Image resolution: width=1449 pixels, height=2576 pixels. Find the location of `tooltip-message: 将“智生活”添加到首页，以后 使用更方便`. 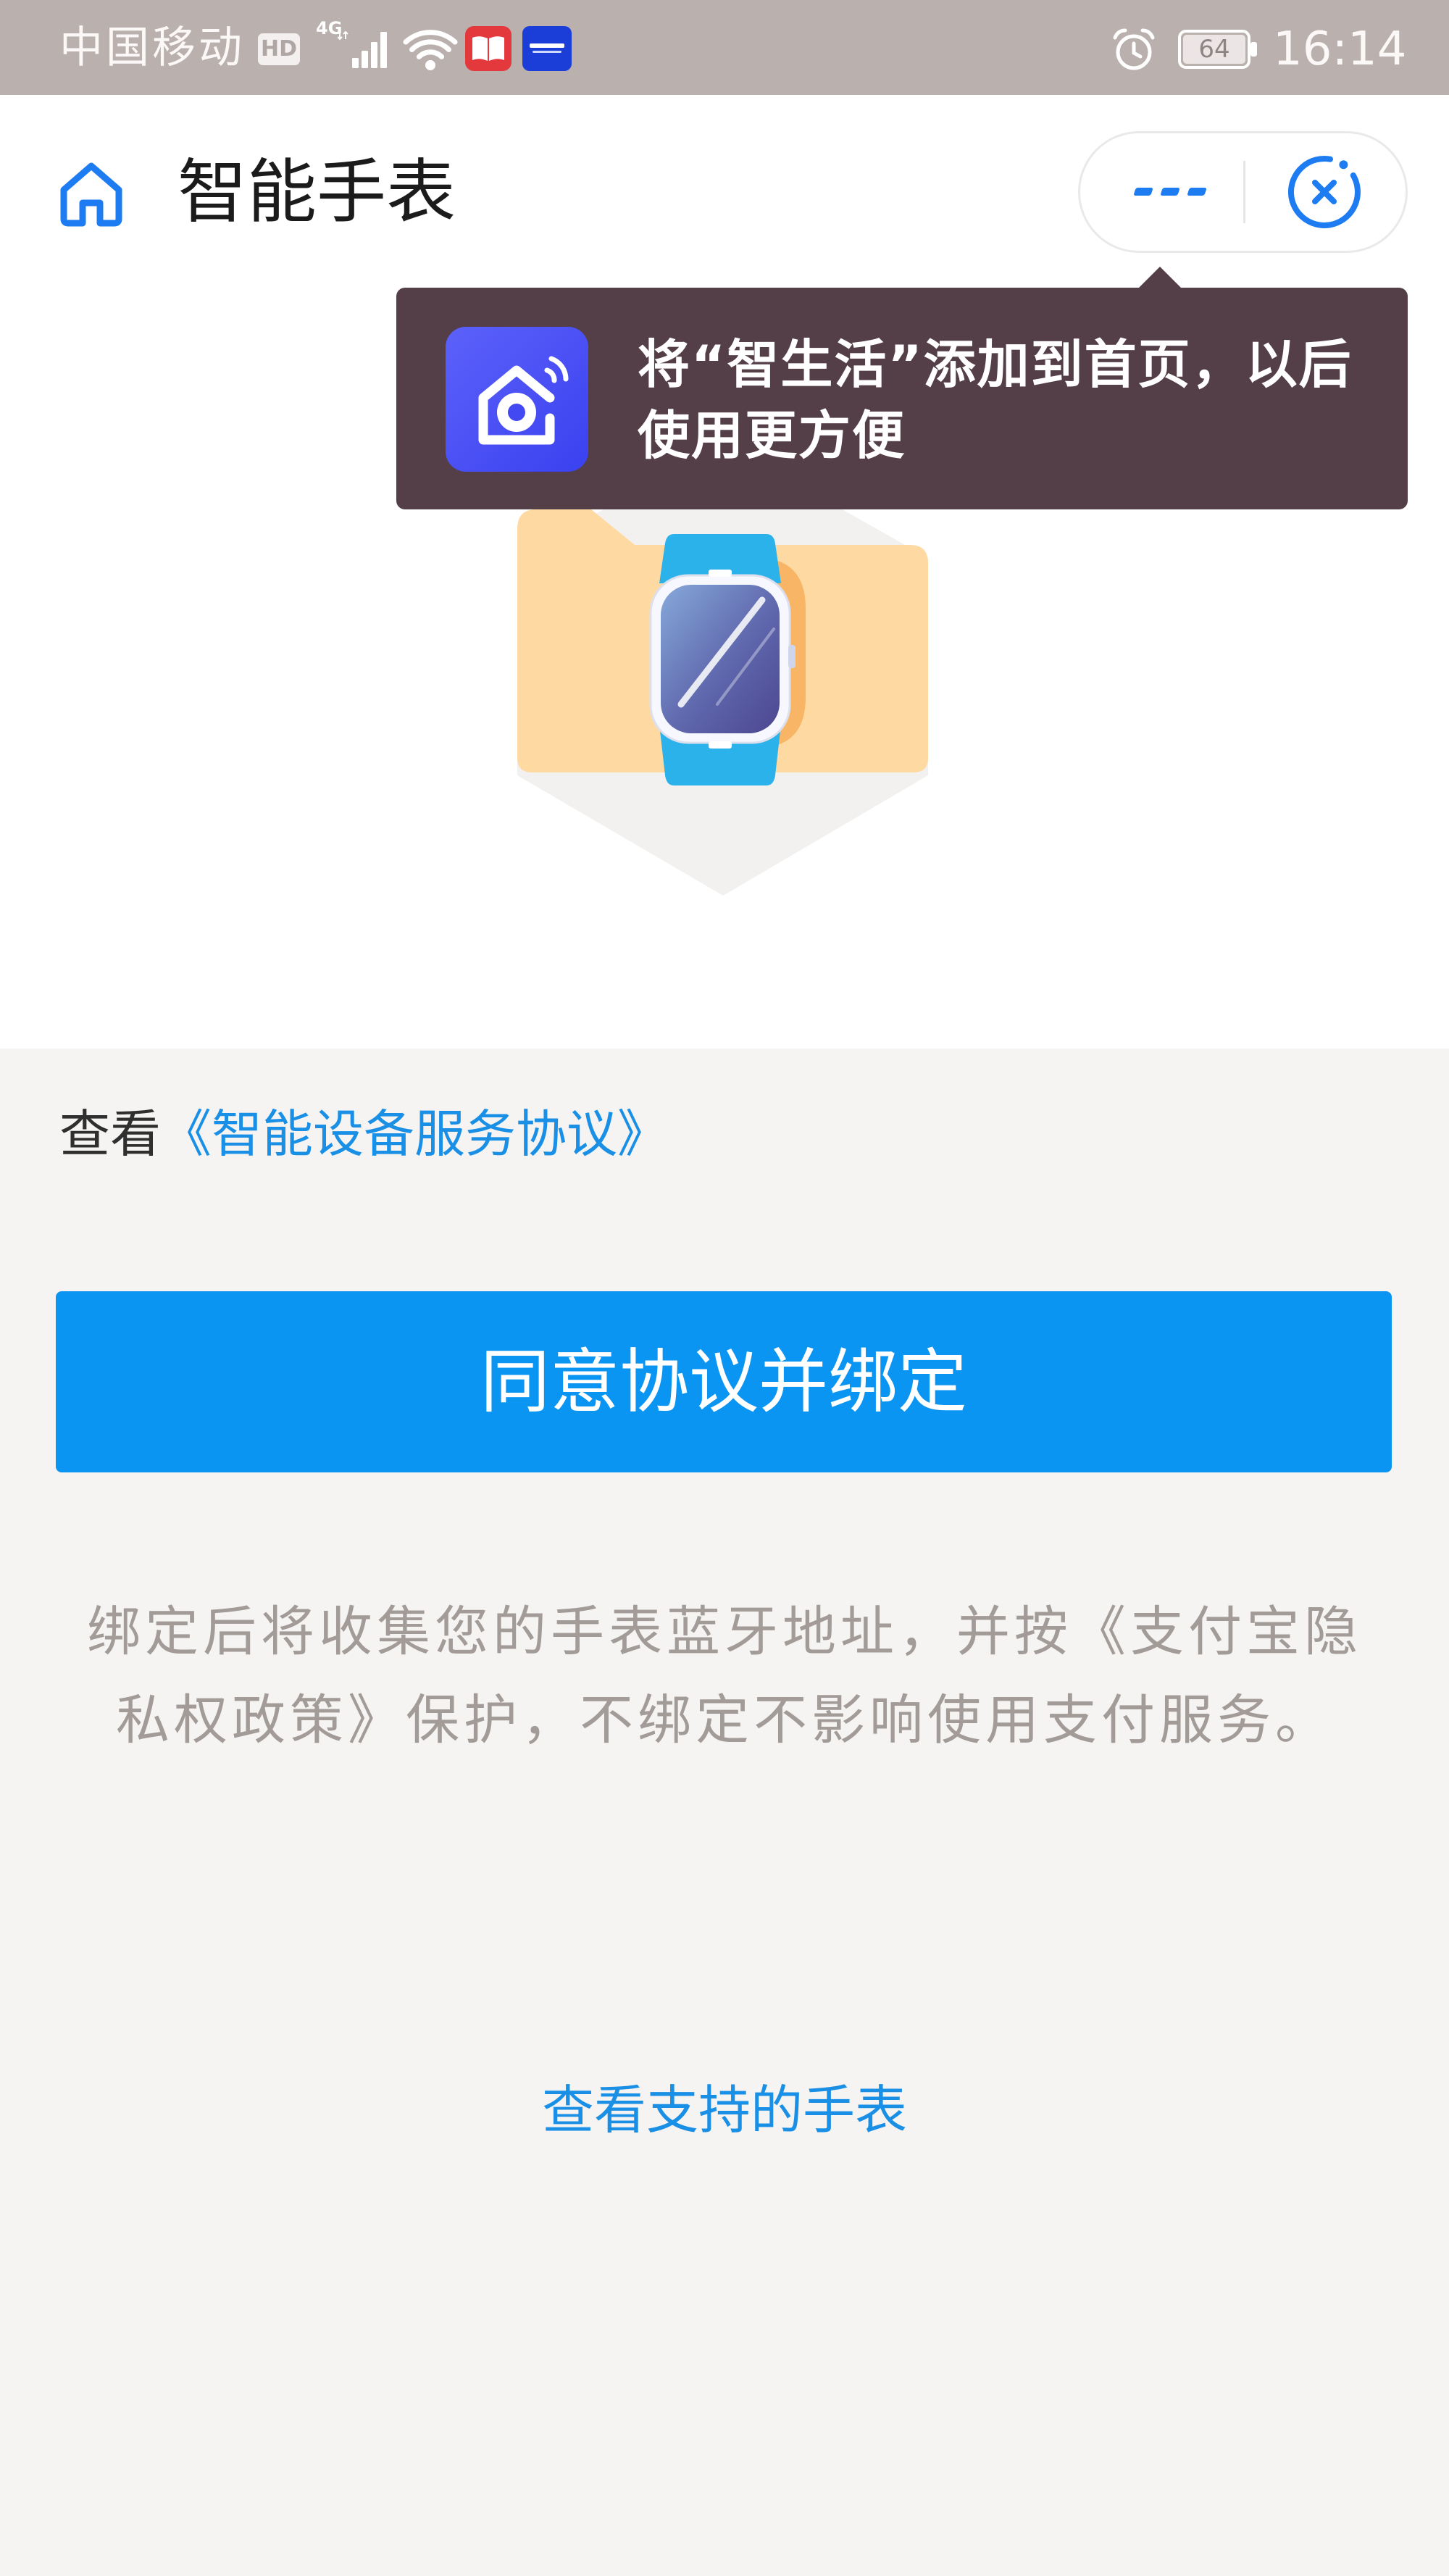

tooltip-message: 将“智生活”添加到首页，以后 使用更方便 is located at coordinates (1015, 400).